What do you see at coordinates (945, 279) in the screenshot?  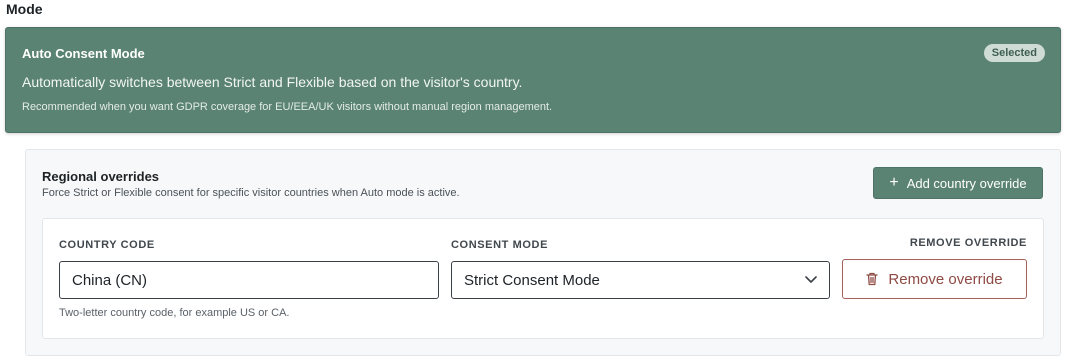 I see `remove-override-button-label: Remove override` at bounding box center [945, 279].